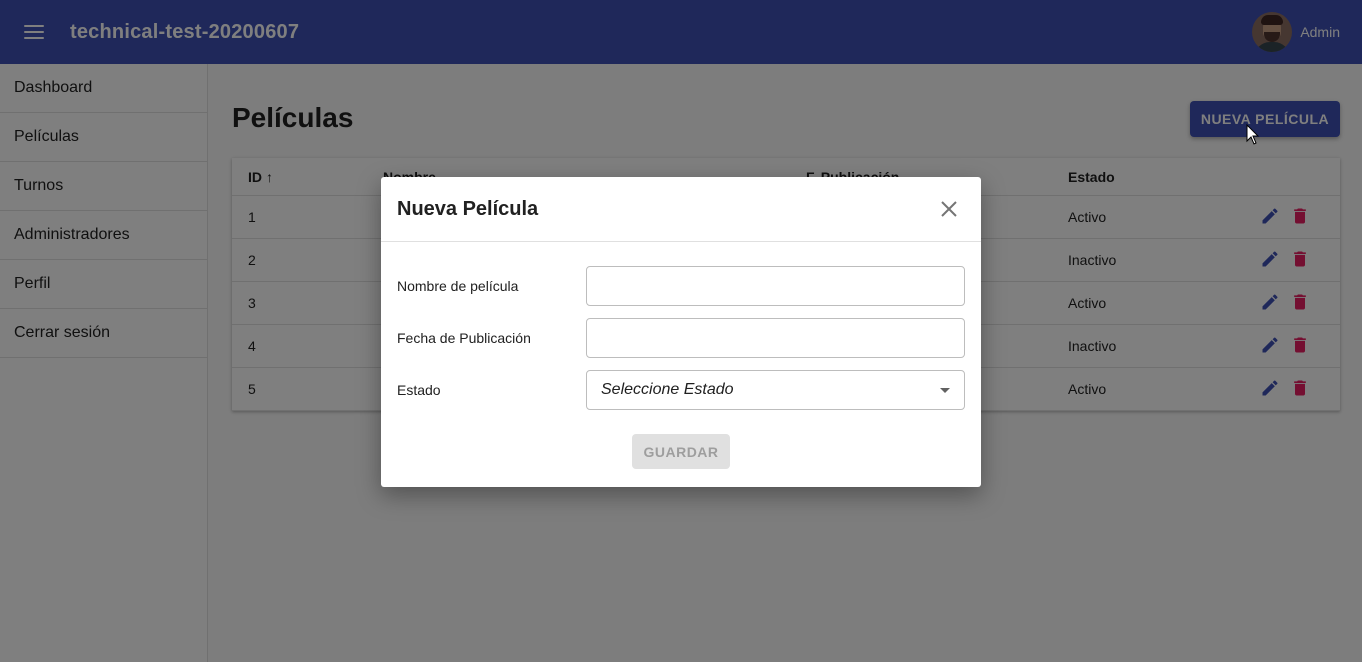 The height and width of the screenshot is (662, 1362). I want to click on dialog-header: Nueva Película, so click(681, 209).